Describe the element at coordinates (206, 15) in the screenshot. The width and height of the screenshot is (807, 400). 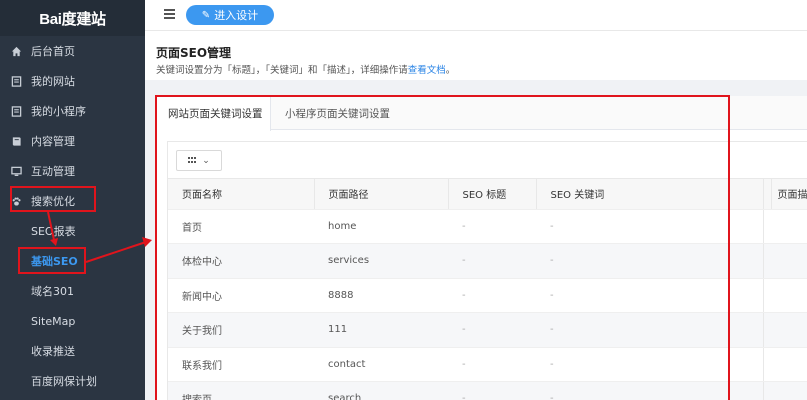
I see `pen-icon: ✎` at that location.